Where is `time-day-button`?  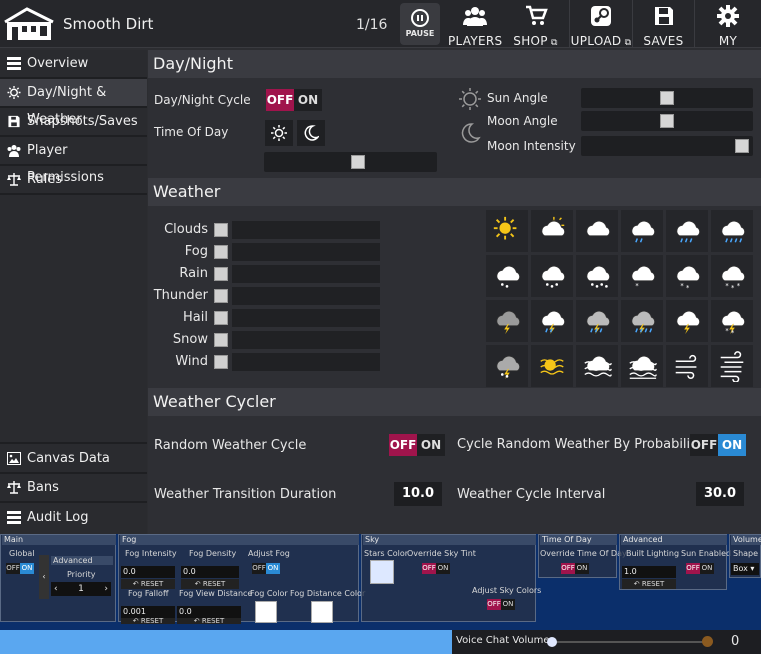 time-day-button is located at coordinates (279, 133).